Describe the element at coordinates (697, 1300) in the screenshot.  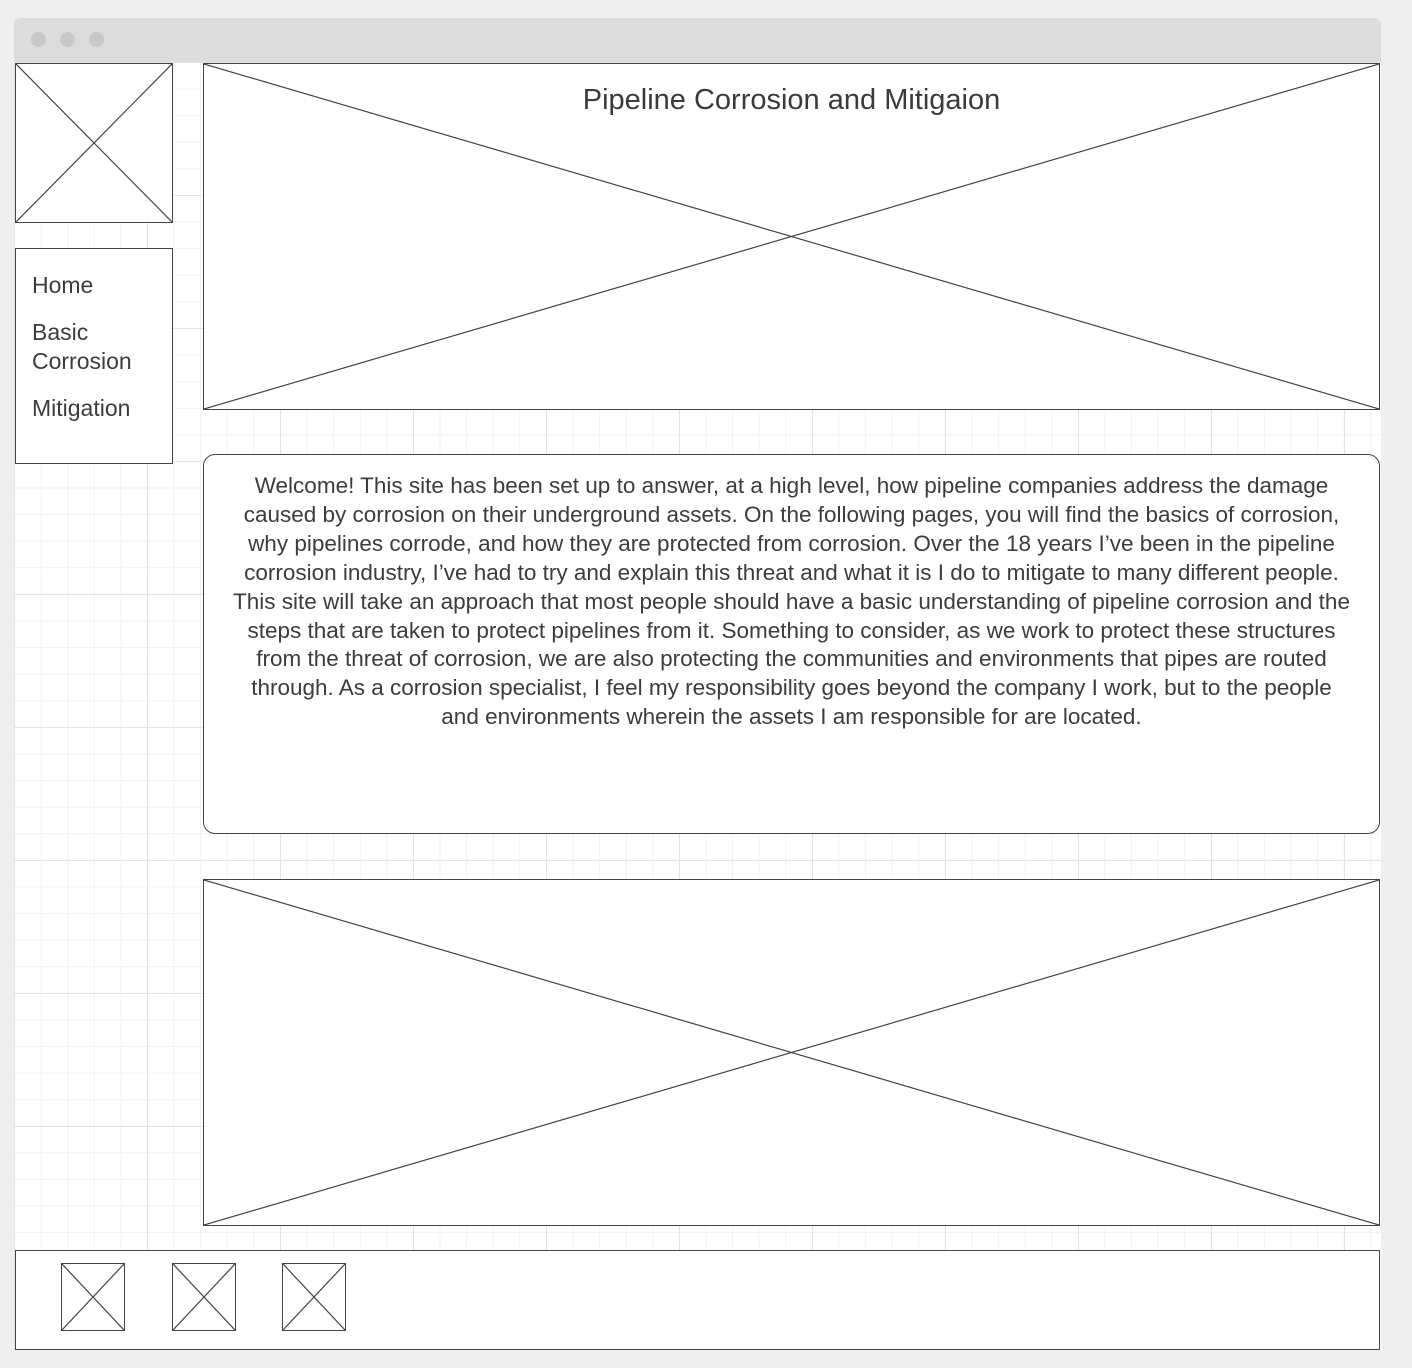
I see `footer` at that location.